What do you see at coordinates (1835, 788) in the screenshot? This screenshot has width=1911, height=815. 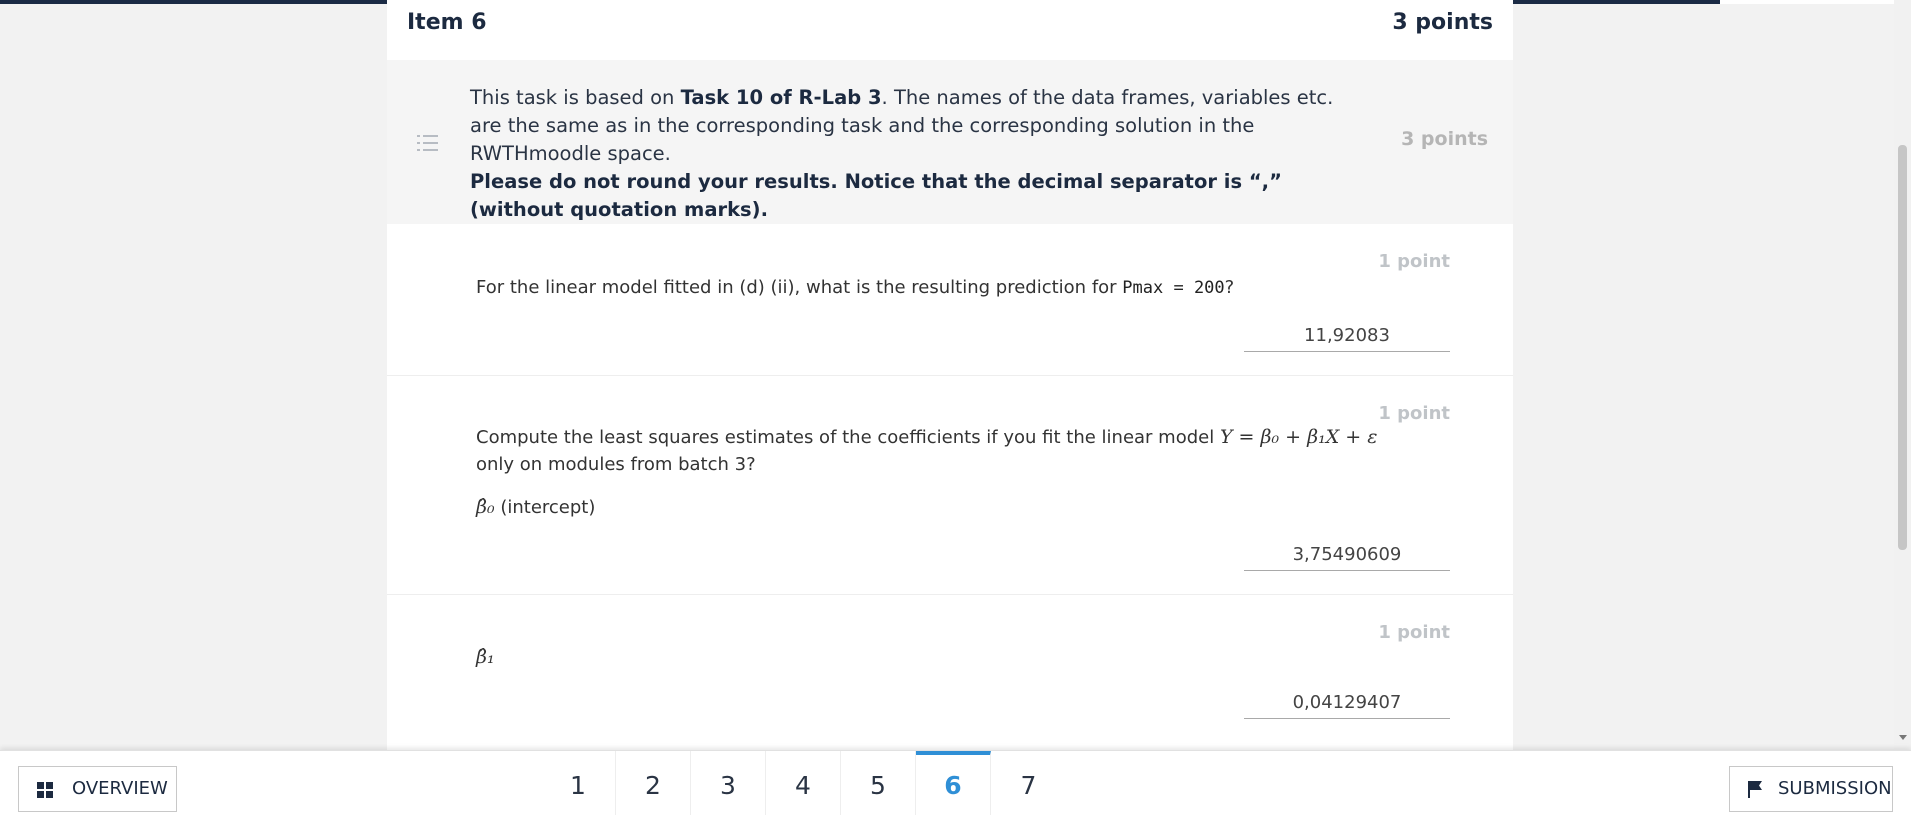 I see `submission-label: SUBMISSION` at bounding box center [1835, 788].